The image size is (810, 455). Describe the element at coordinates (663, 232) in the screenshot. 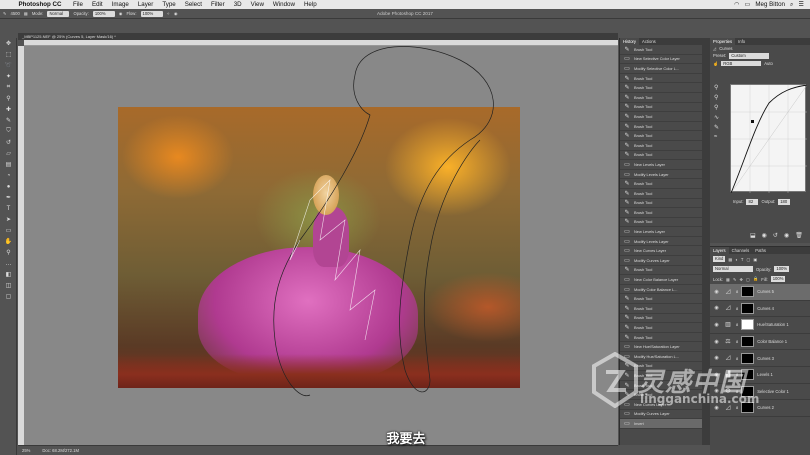

I see `history-item: ▭ New Levels Layer` at that location.